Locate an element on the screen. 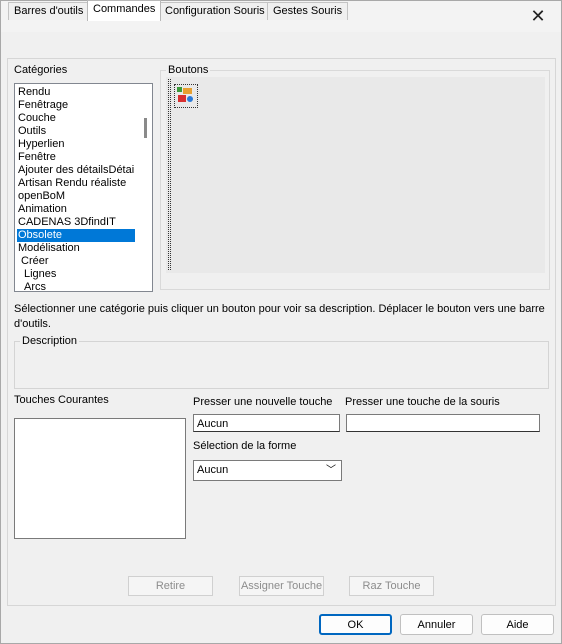 This screenshot has width=562, height=644. tab-mouse-gestures: Gestes Souris is located at coordinates (308, 11).